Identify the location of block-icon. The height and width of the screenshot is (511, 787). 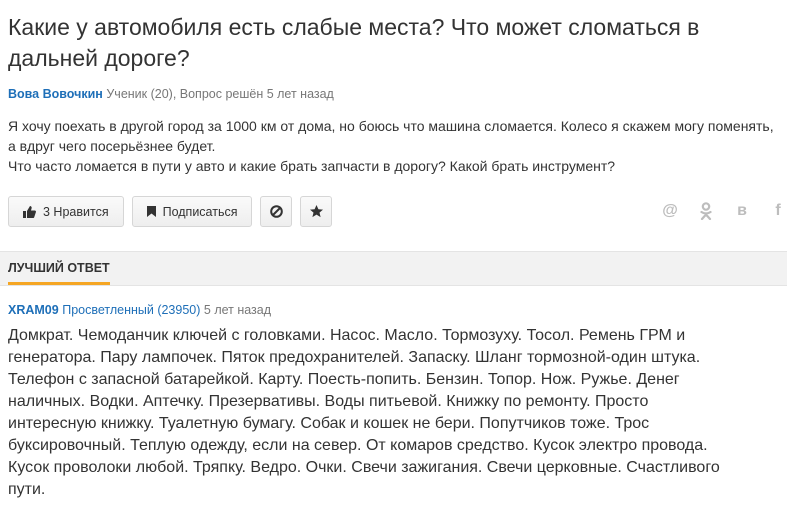
(276, 211).